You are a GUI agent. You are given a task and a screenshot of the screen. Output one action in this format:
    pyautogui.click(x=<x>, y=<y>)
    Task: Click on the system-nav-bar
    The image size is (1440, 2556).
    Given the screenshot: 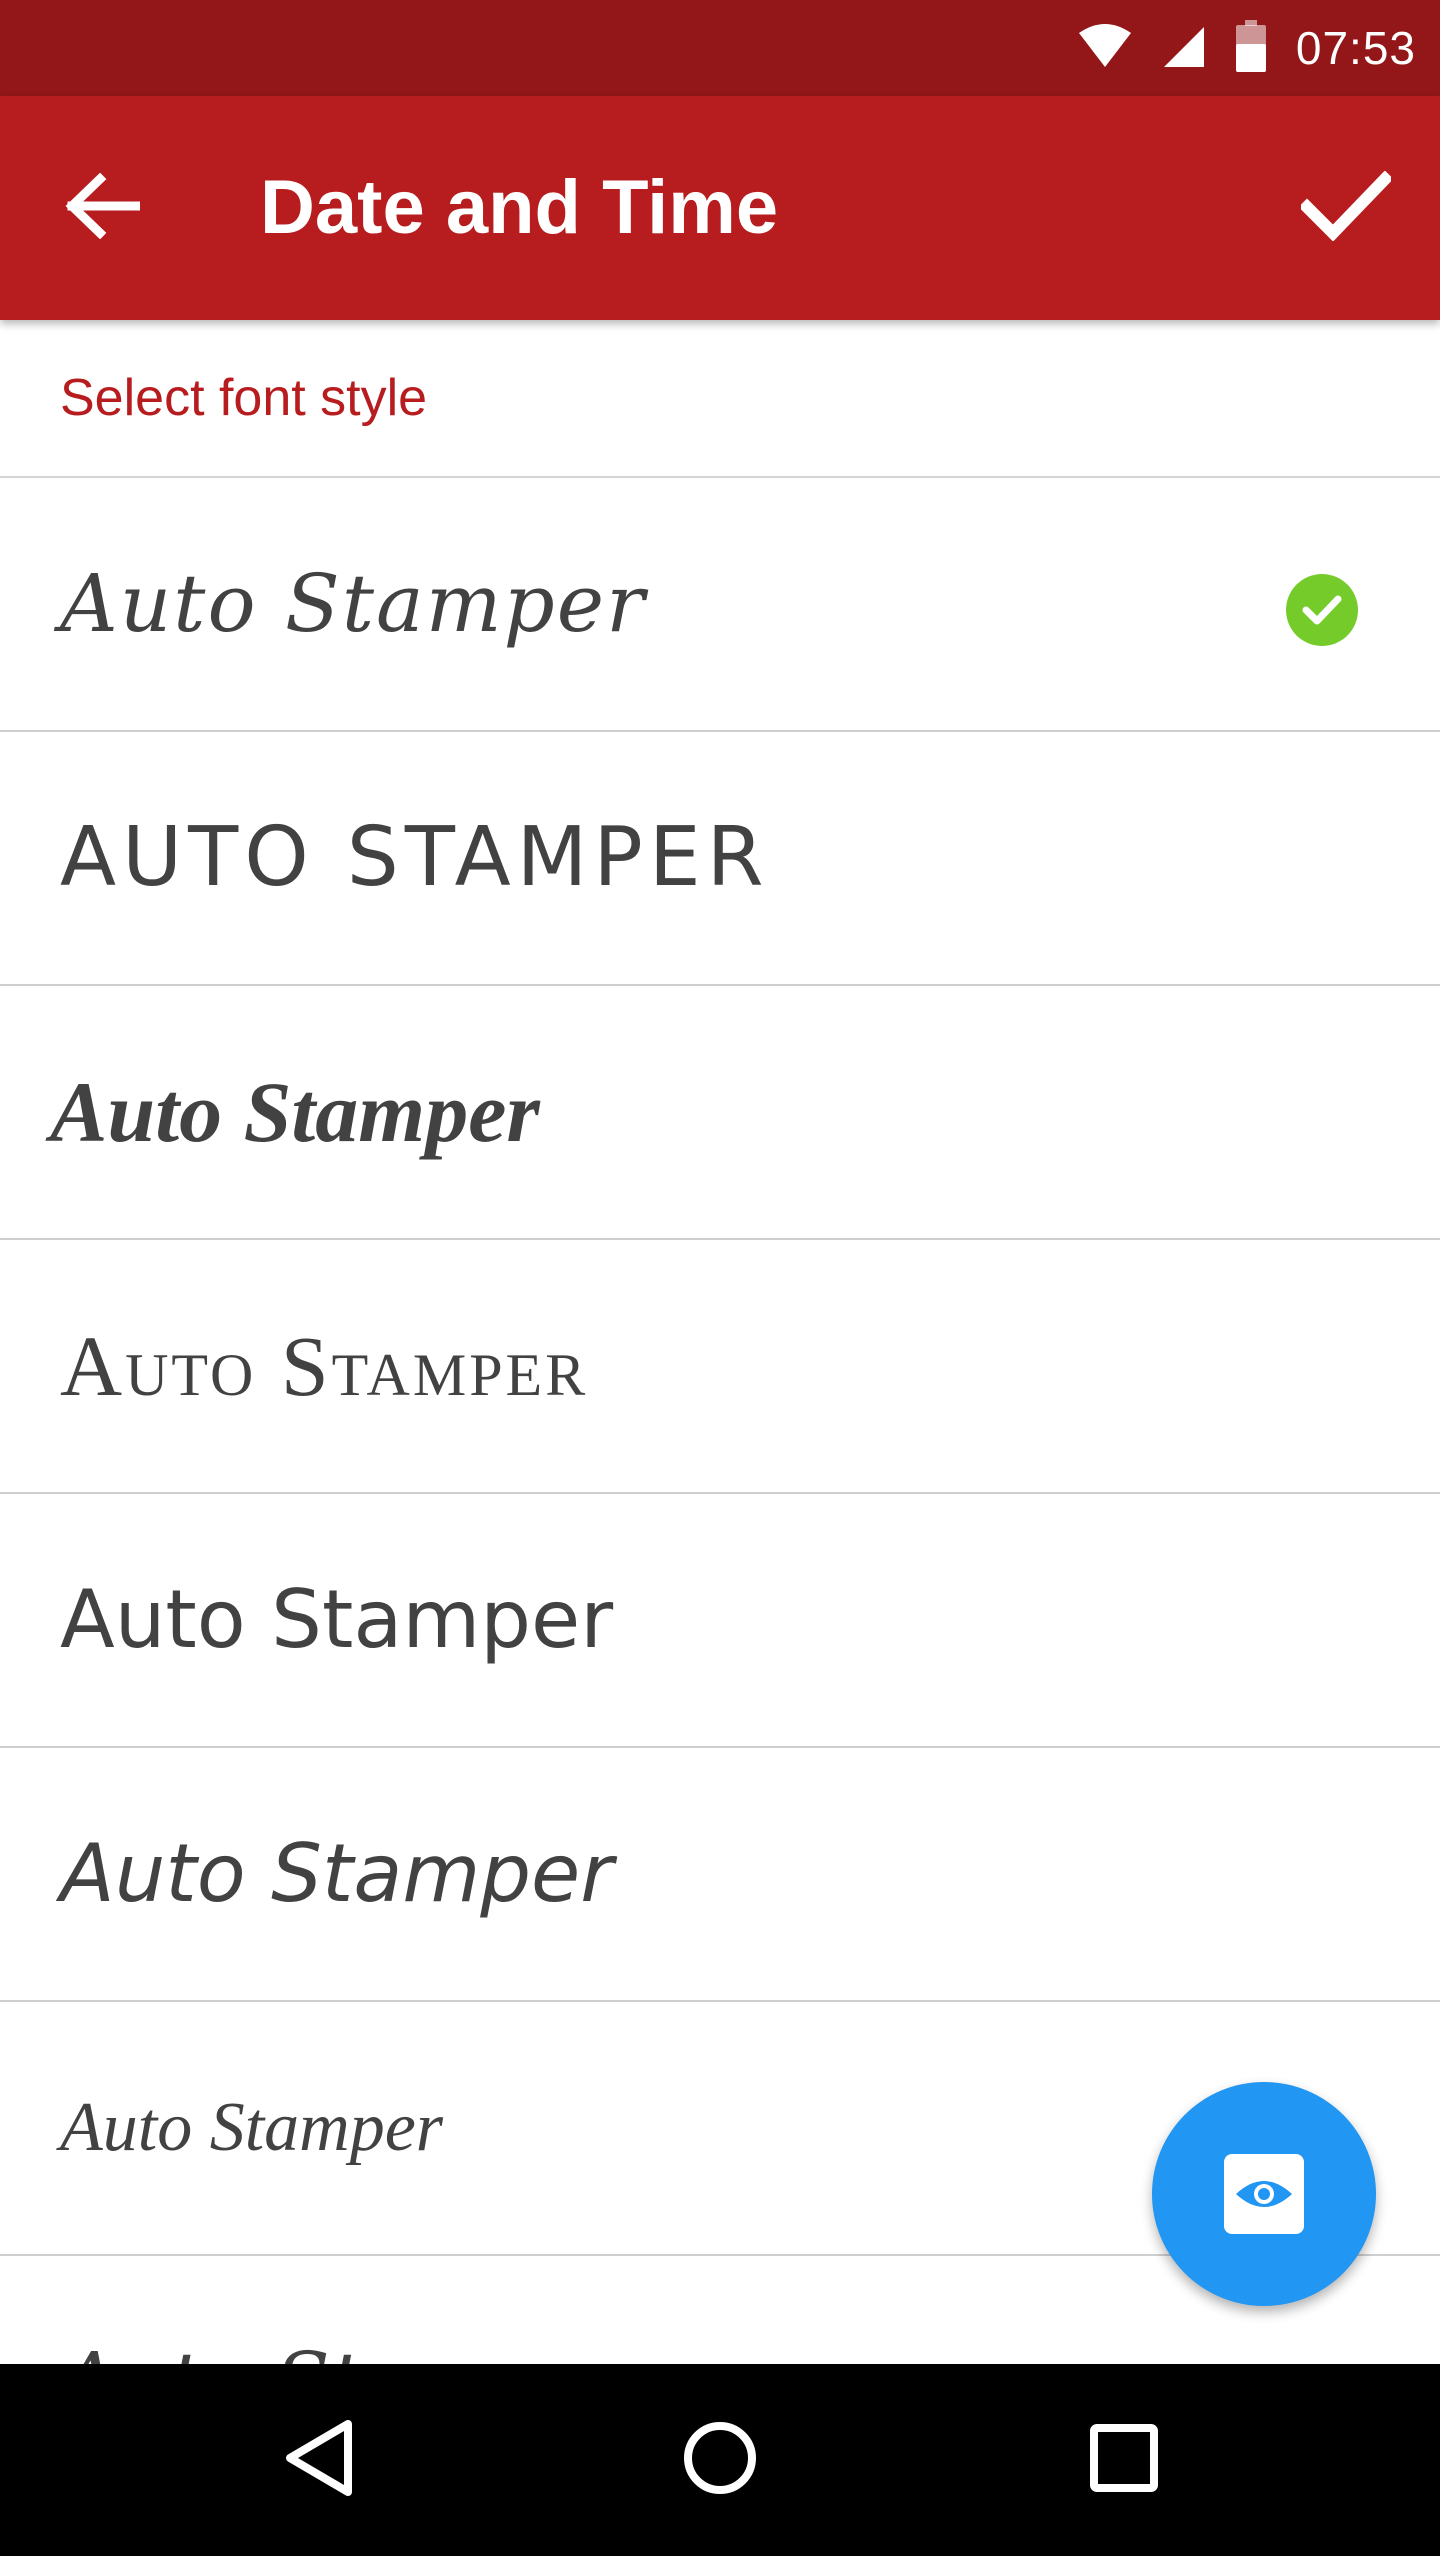 What is the action you would take?
    pyautogui.click(x=720, y=2460)
    